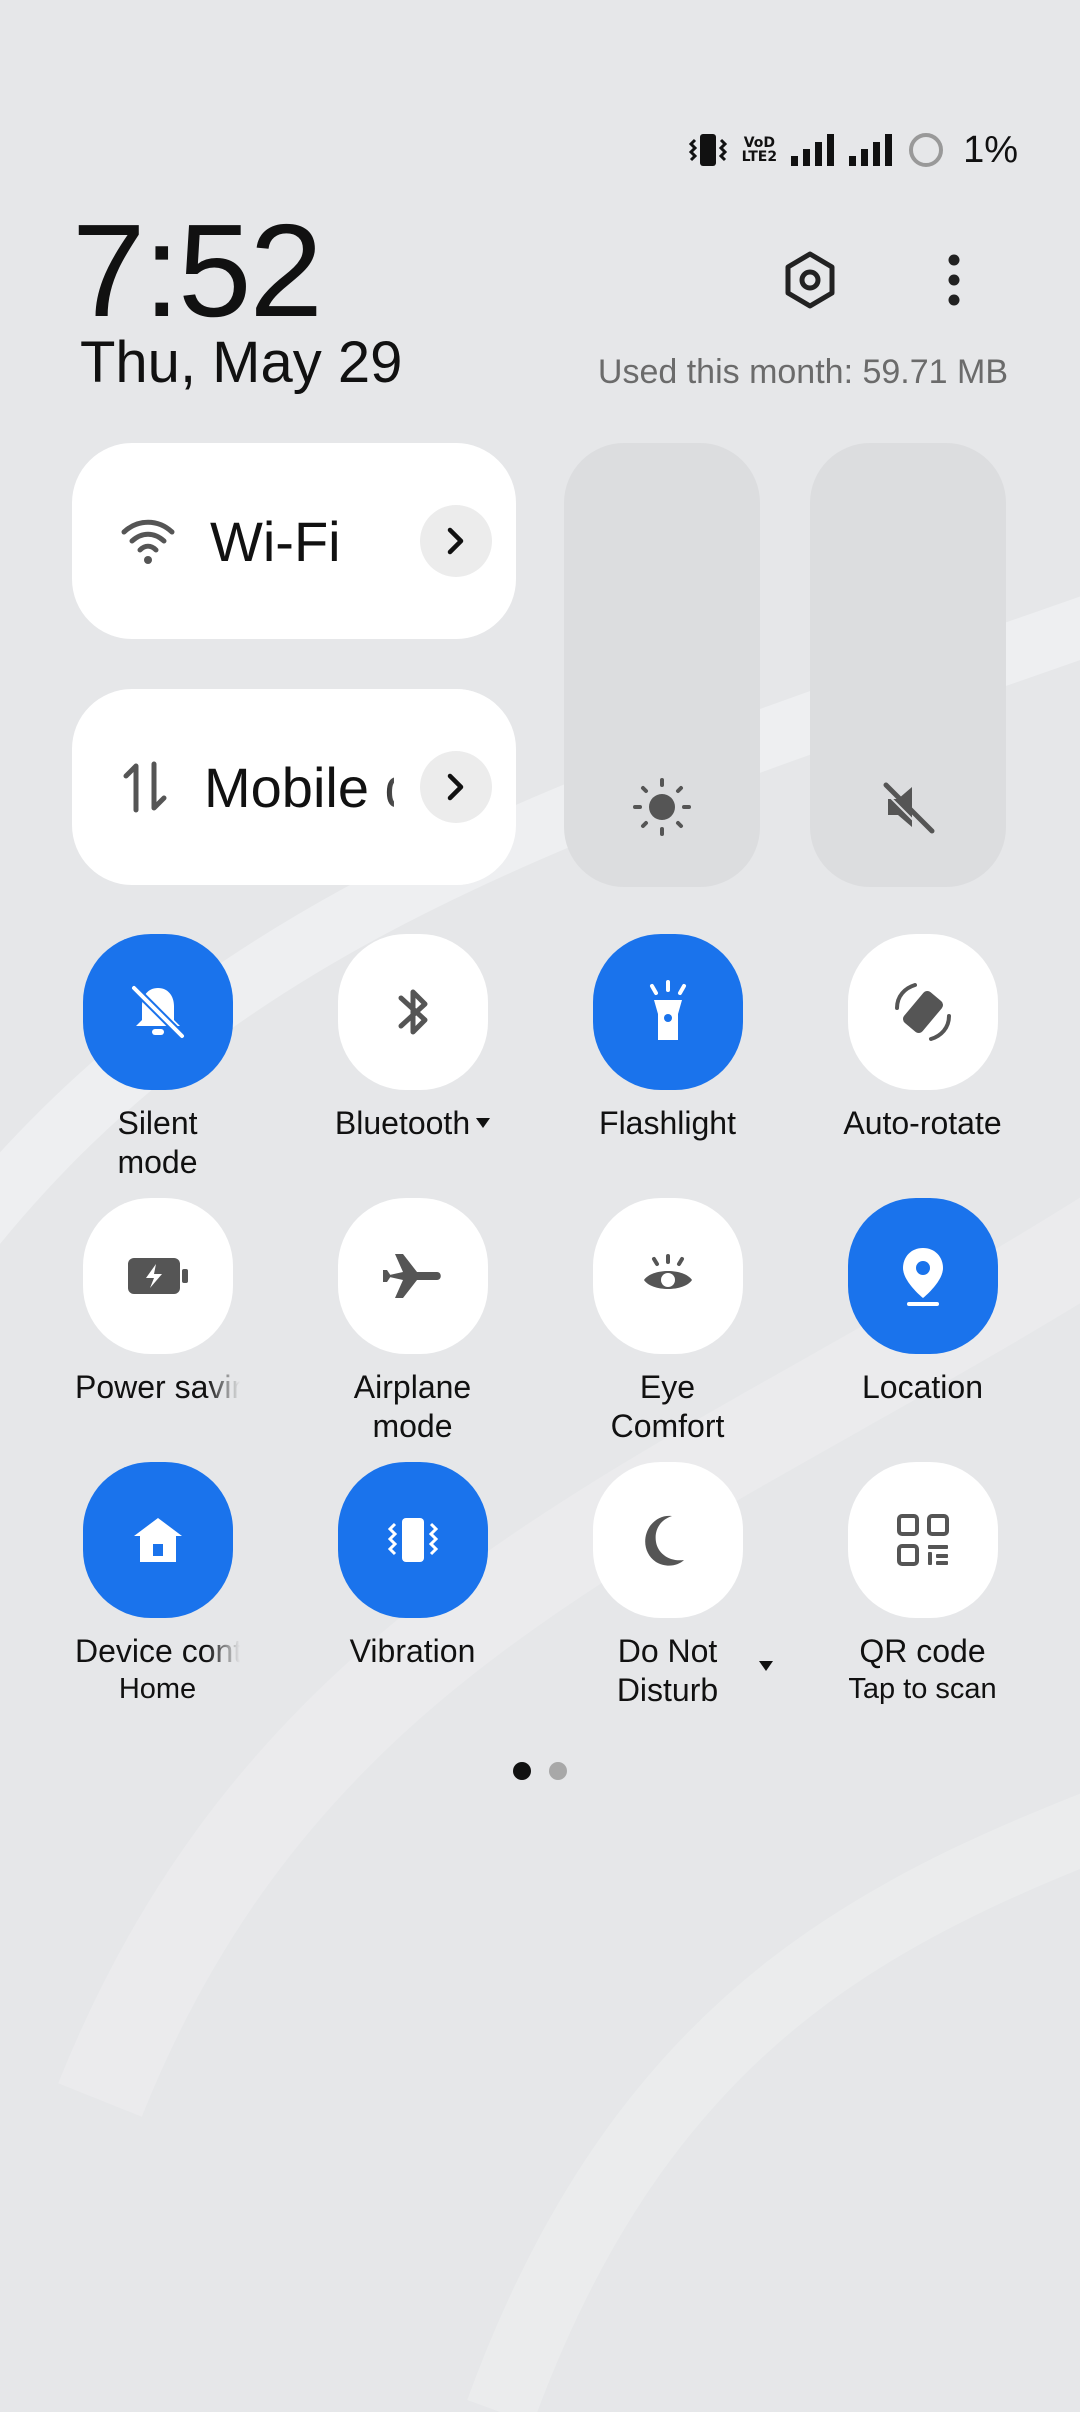 This screenshot has width=1080, height=2412. I want to click on toggle-airplane-mode: Airplane mode, so click(412, 1322).